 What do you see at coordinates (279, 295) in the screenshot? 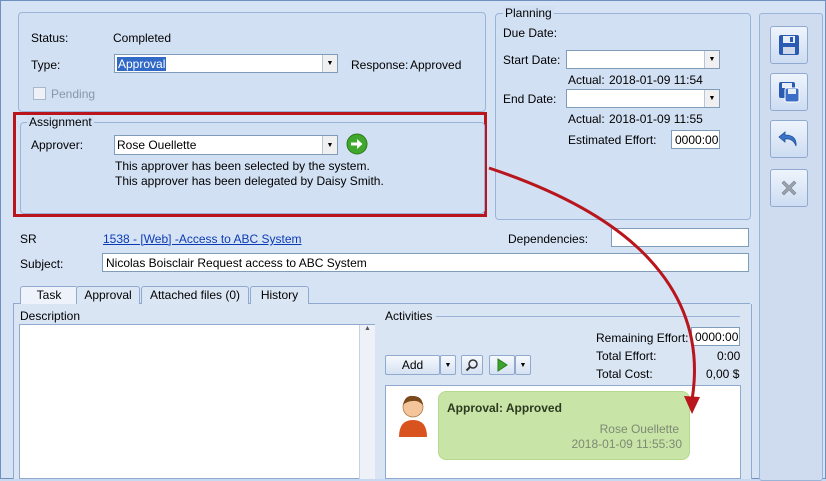
I see `tab-history: History` at bounding box center [279, 295].